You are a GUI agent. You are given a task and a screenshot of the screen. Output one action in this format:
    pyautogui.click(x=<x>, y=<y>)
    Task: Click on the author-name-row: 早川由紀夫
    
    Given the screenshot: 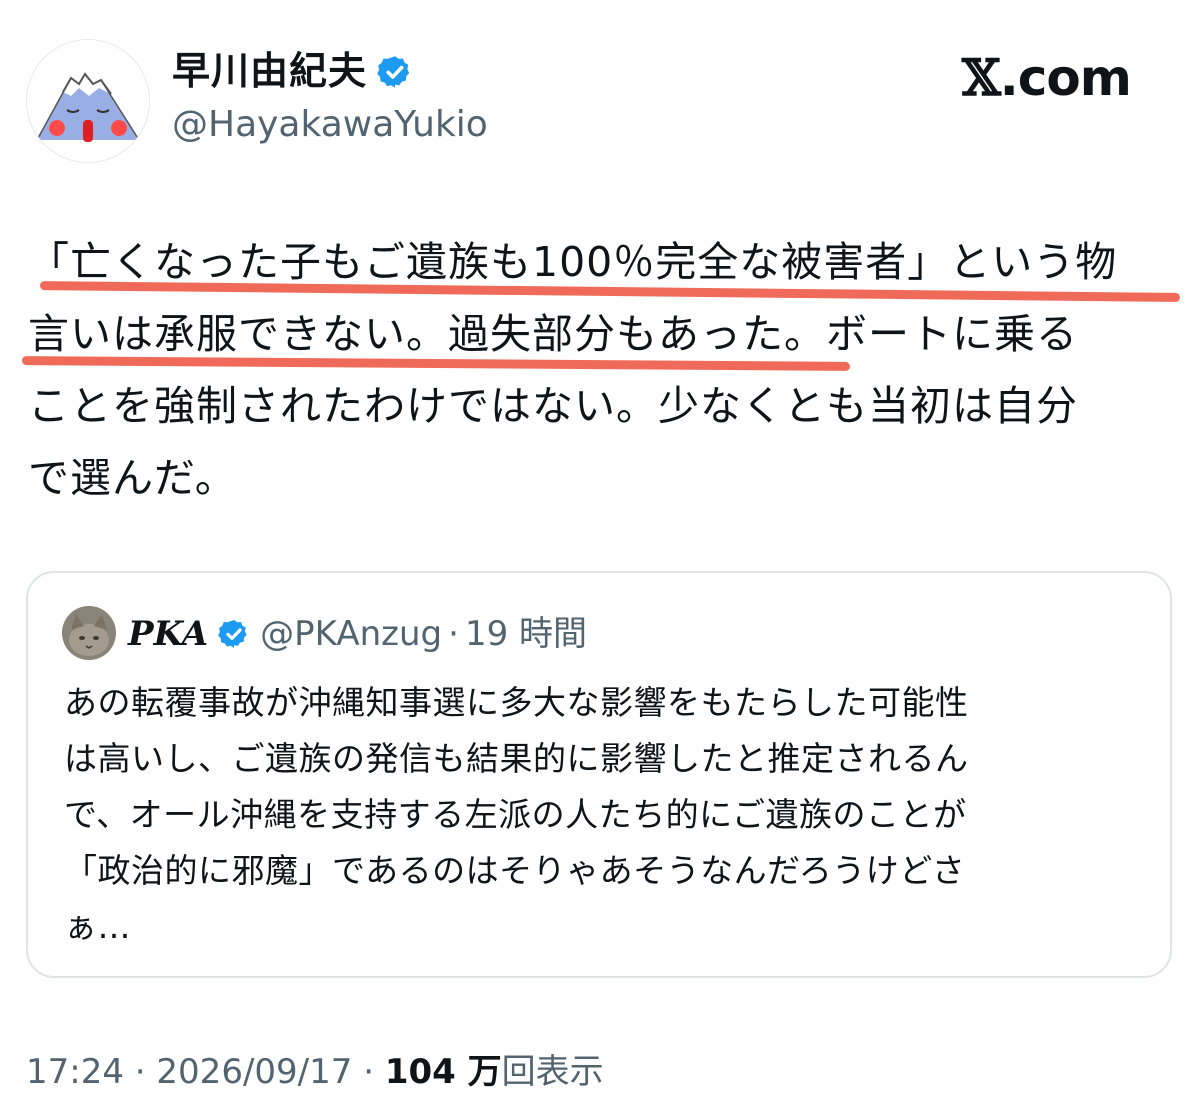 What is the action you would take?
    pyautogui.click(x=292, y=71)
    